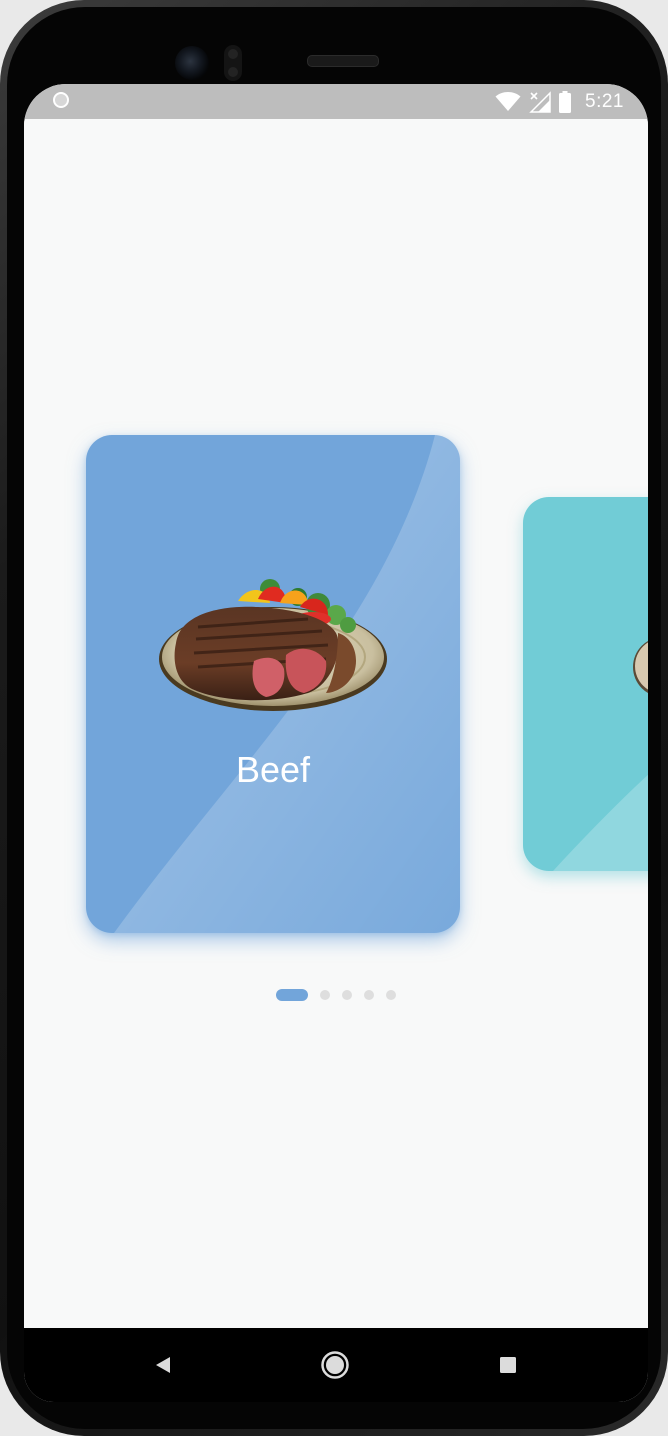  I want to click on page-indicator, so click(336, 995).